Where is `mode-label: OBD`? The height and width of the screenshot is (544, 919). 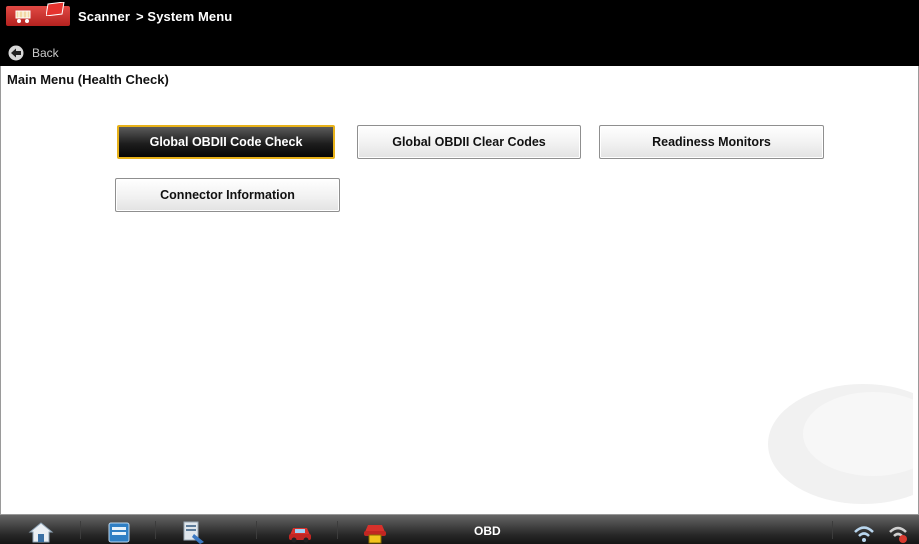
mode-label: OBD is located at coordinates (487, 531).